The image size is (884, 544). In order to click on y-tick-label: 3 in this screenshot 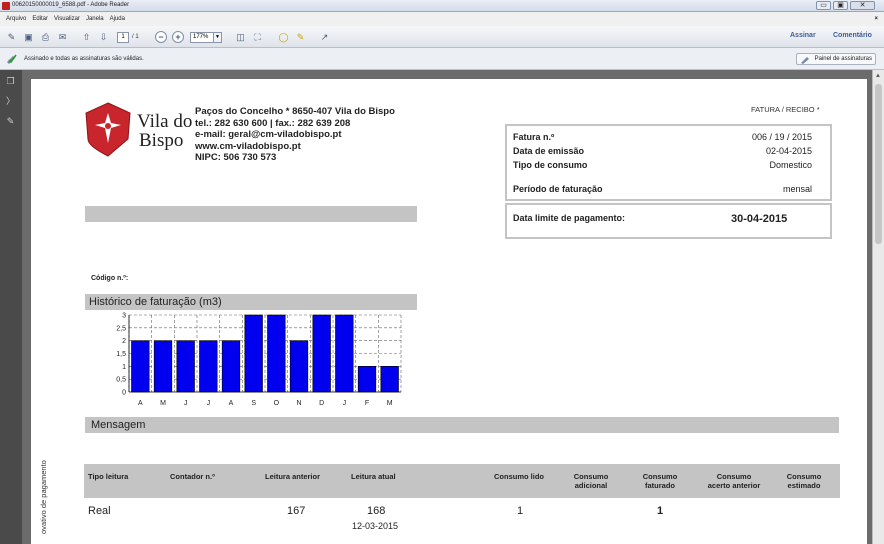, I will do `click(124, 316)`.